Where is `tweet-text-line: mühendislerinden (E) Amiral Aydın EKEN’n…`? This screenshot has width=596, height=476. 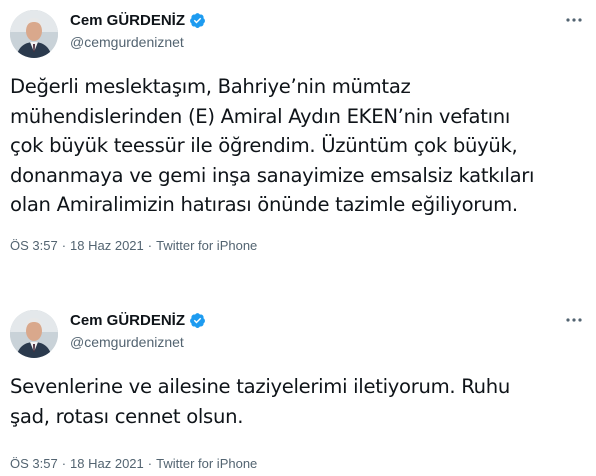 tweet-text-line: mühendislerinden (E) Amiral Aydın EKEN’n… is located at coordinates (260, 116).